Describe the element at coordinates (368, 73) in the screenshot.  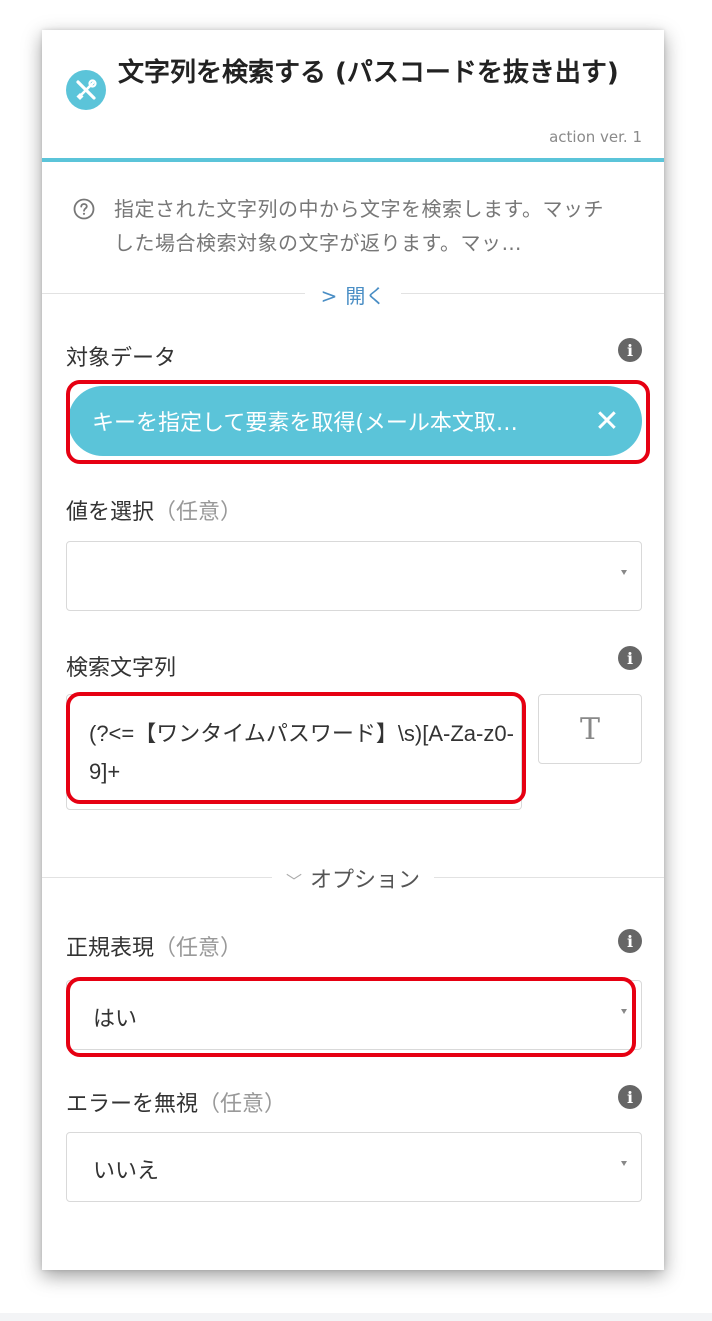
I see `page-title: 文字列を検索する (パスコードを抜き出す)` at that location.